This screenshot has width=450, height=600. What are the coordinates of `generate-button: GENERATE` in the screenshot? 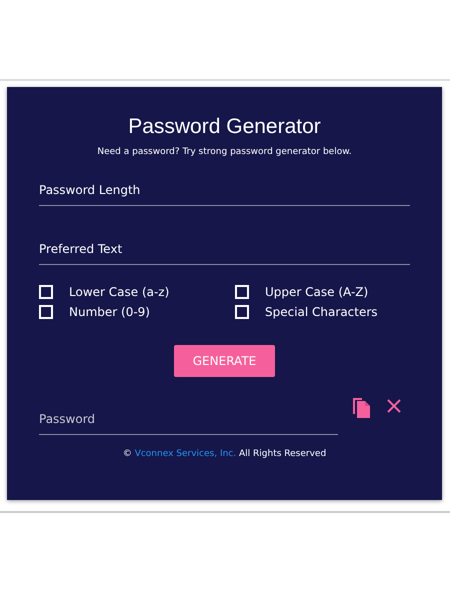 It's located at (225, 361).